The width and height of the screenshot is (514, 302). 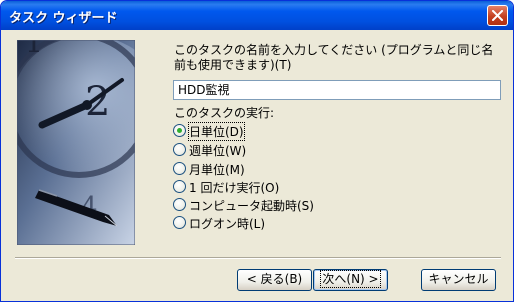 I want to click on radio-button-daily, so click(x=179, y=130).